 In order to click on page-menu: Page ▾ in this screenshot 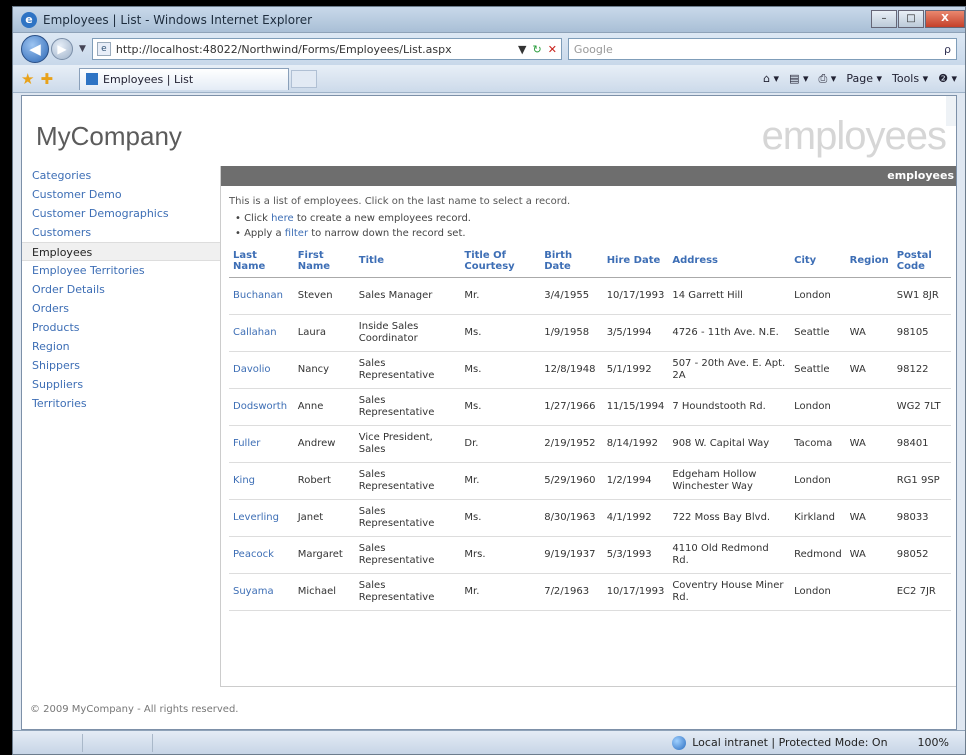, I will do `click(864, 78)`.